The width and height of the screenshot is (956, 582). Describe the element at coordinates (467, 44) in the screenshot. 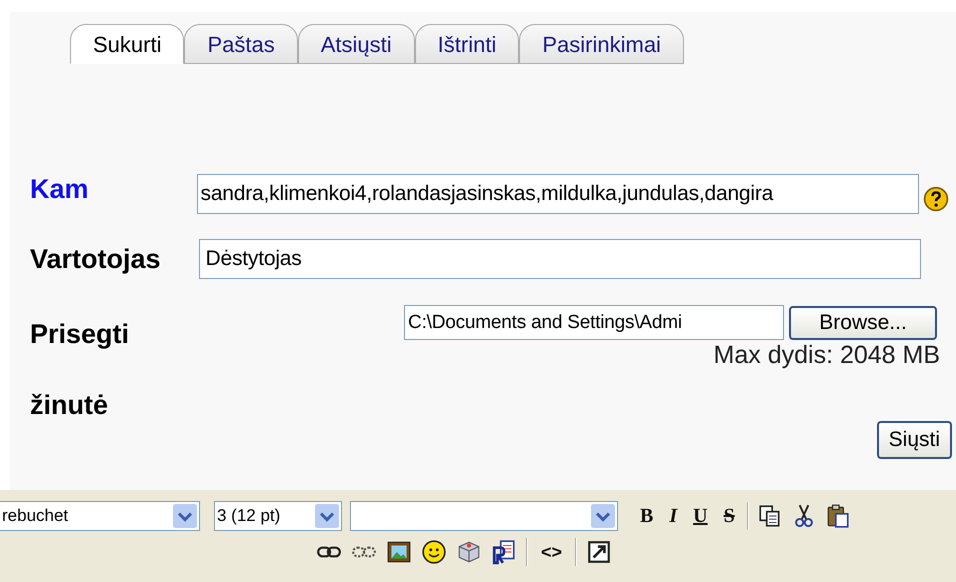

I see `tab: Ištrinti` at that location.